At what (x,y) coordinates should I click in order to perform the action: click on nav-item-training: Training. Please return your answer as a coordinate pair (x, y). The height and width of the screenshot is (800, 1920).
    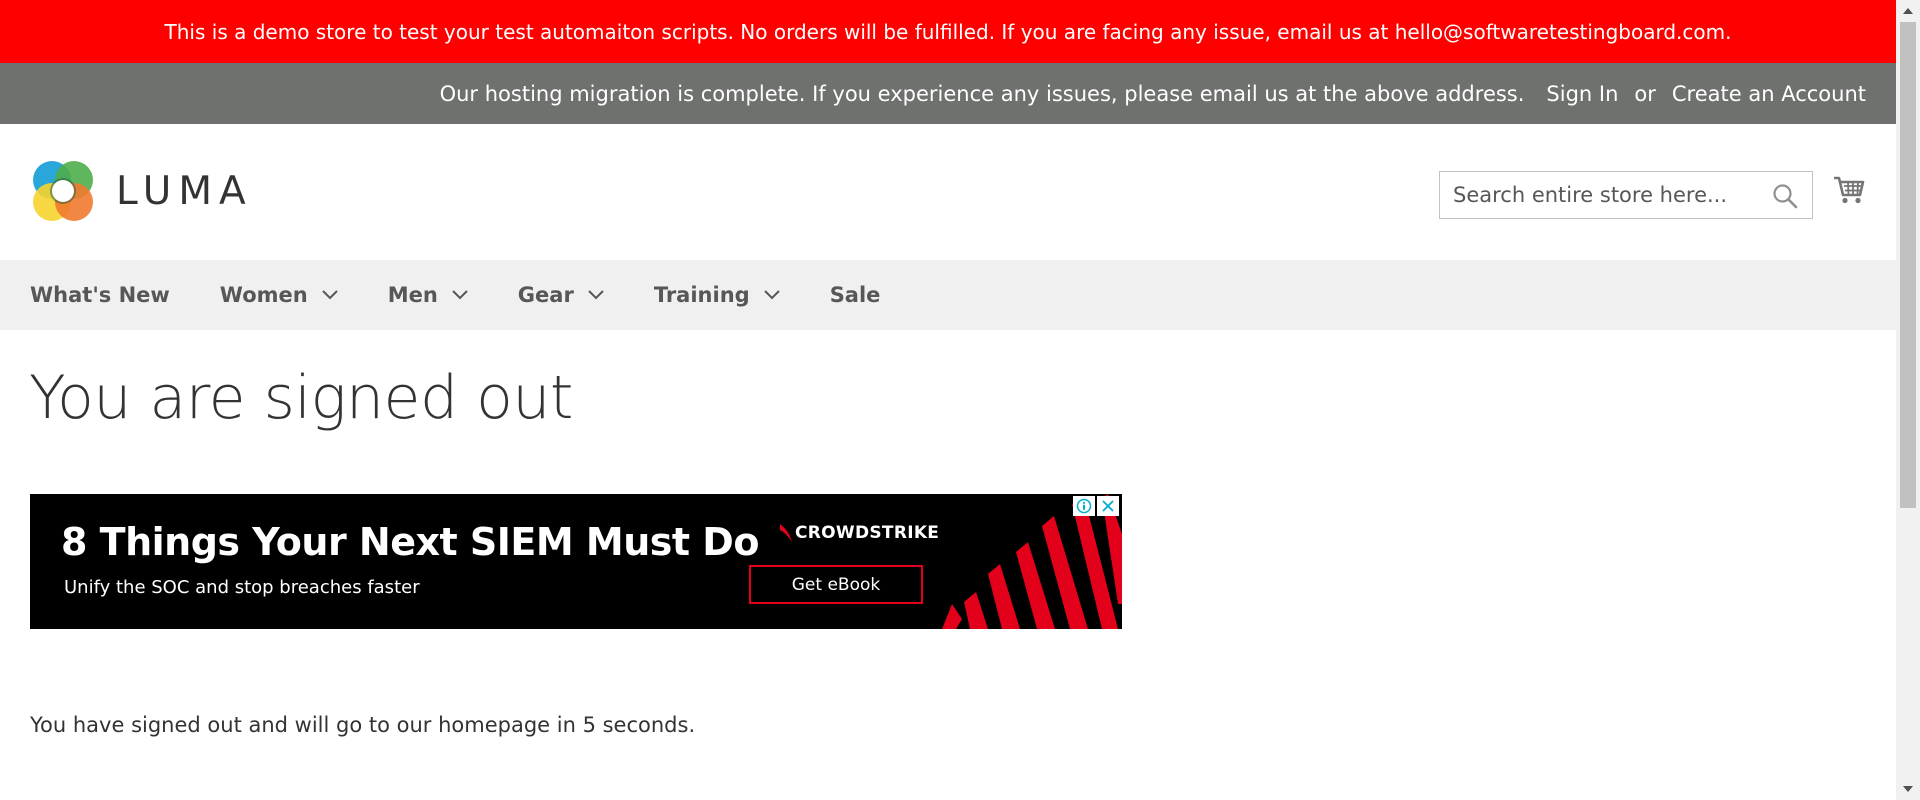
    Looking at the image, I should click on (717, 295).